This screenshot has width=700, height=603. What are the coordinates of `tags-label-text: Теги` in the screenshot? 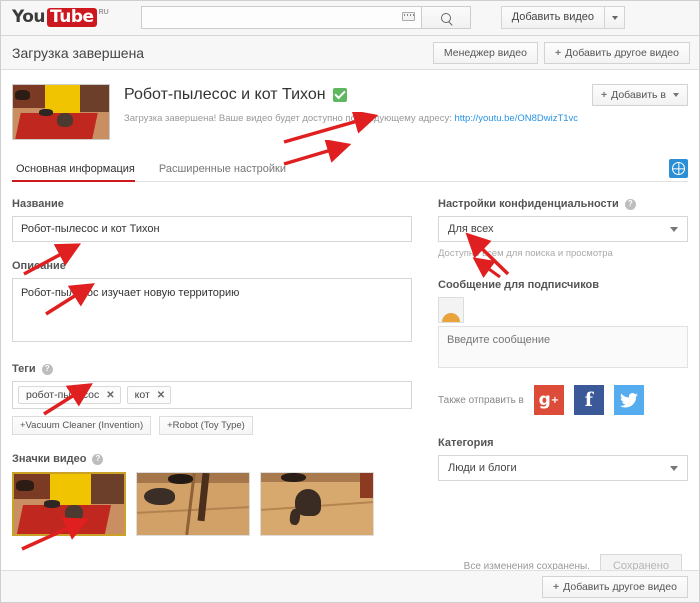 It's located at (24, 369).